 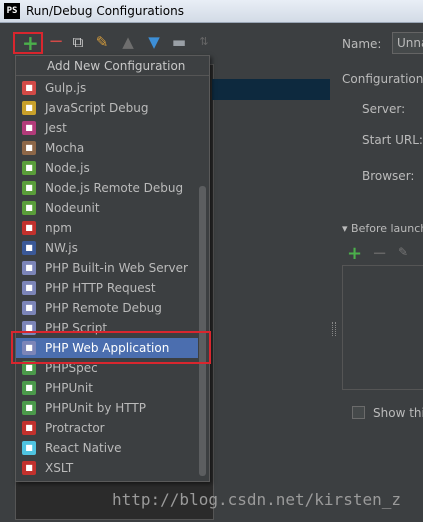 What do you see at coordinates (29, 288) in the screenshot?
I see `php-http-icon: ■` at bounding box center [29, 288].